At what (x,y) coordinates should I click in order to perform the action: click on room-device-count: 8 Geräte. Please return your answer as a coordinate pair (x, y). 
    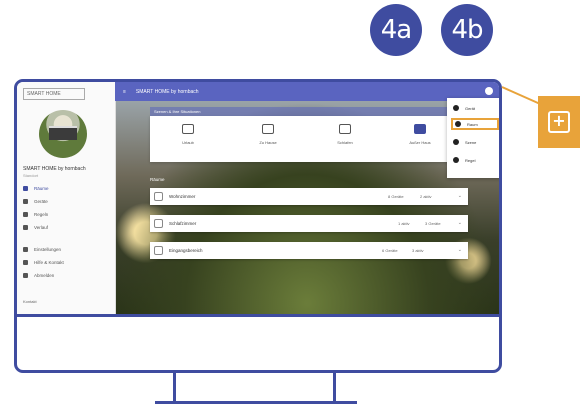
    Looking at the image, I should click on (396, 196).